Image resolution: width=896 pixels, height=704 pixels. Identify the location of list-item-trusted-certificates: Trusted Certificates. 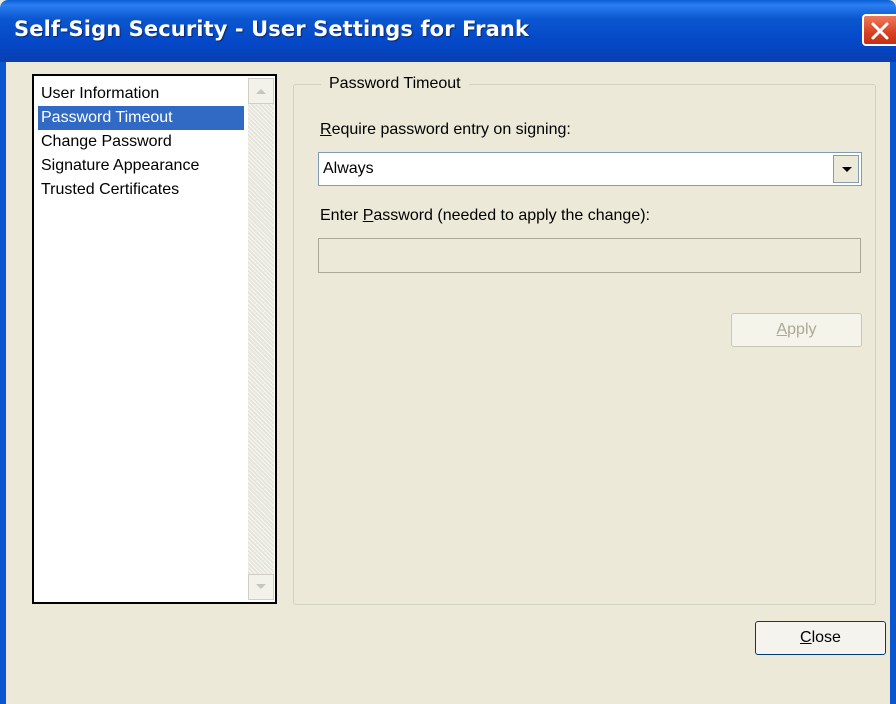
(141, 190).